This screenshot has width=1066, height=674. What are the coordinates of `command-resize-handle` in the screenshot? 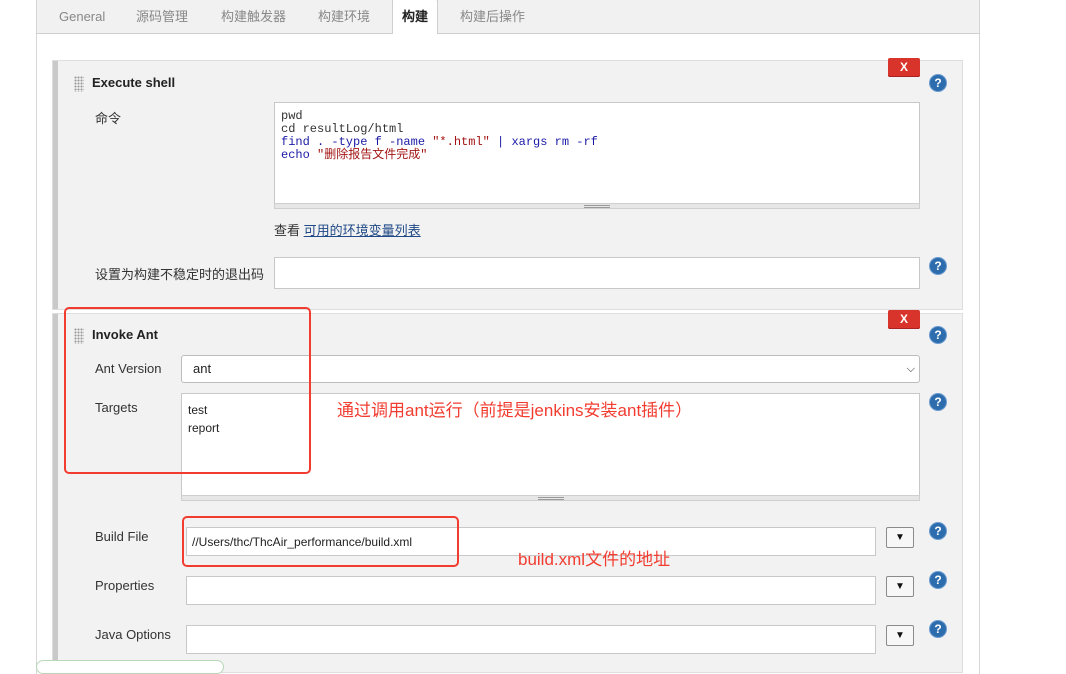 It's located at (597, 206).